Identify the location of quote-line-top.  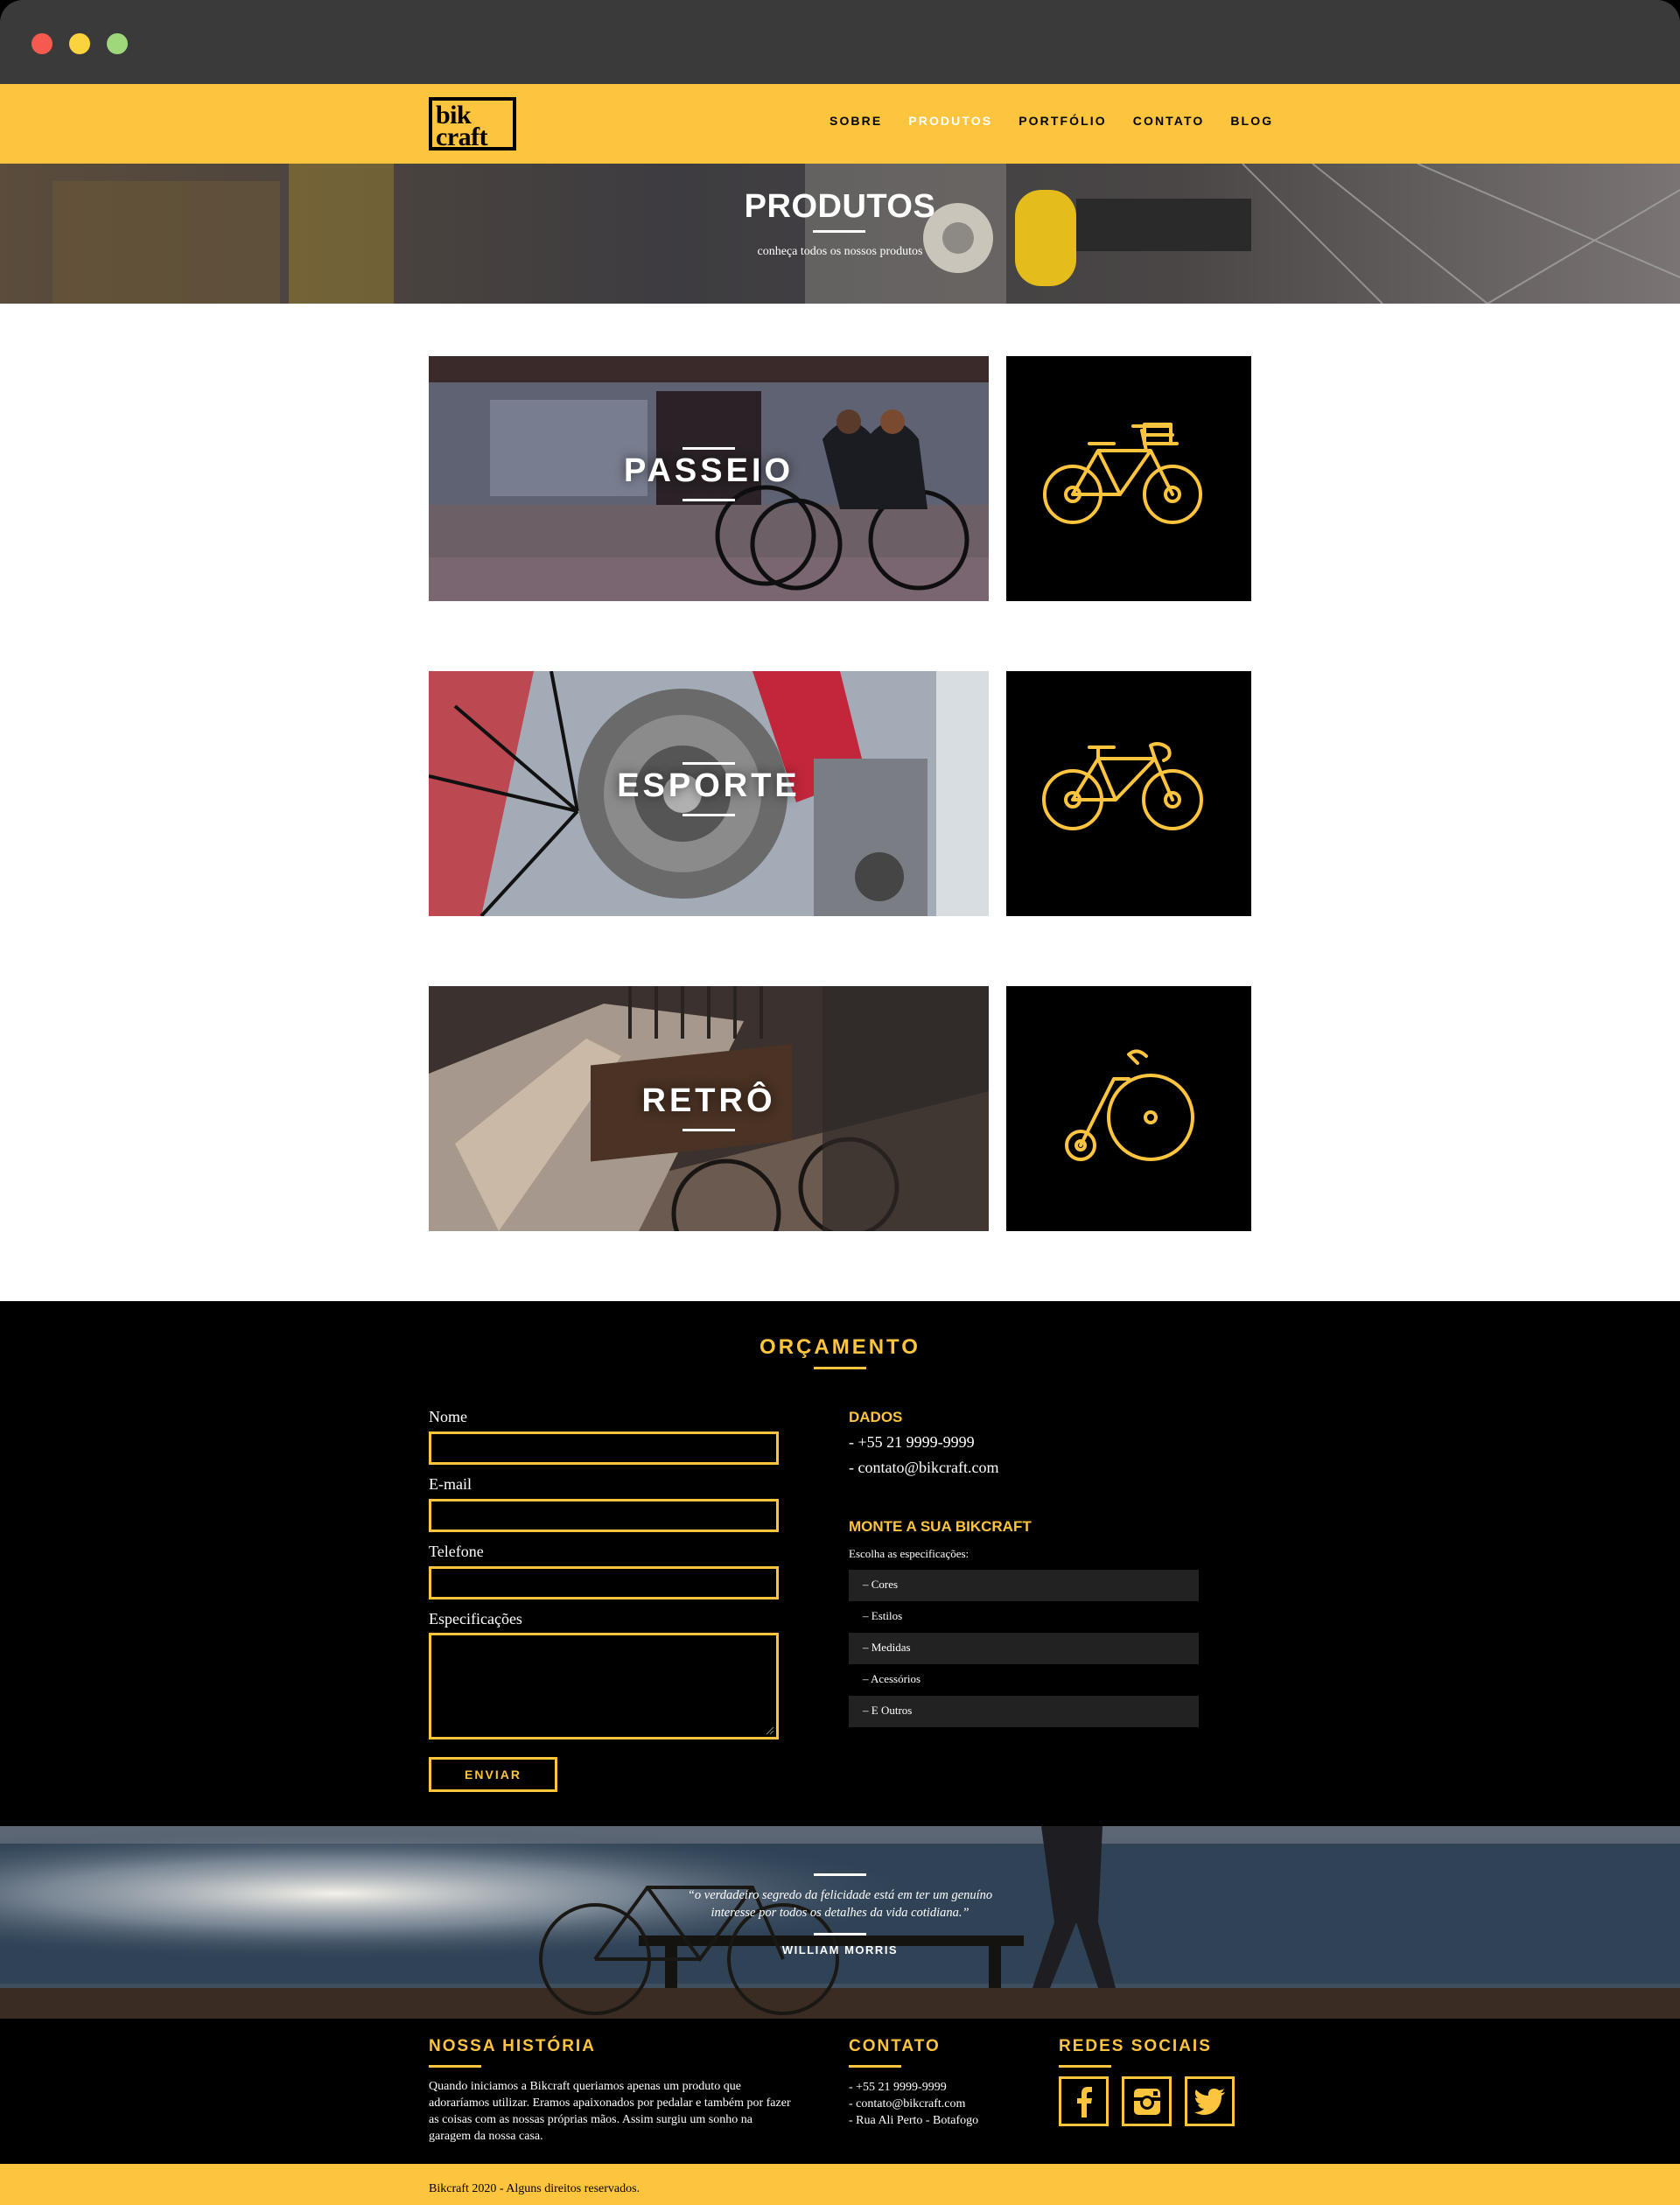
(840, 1874).